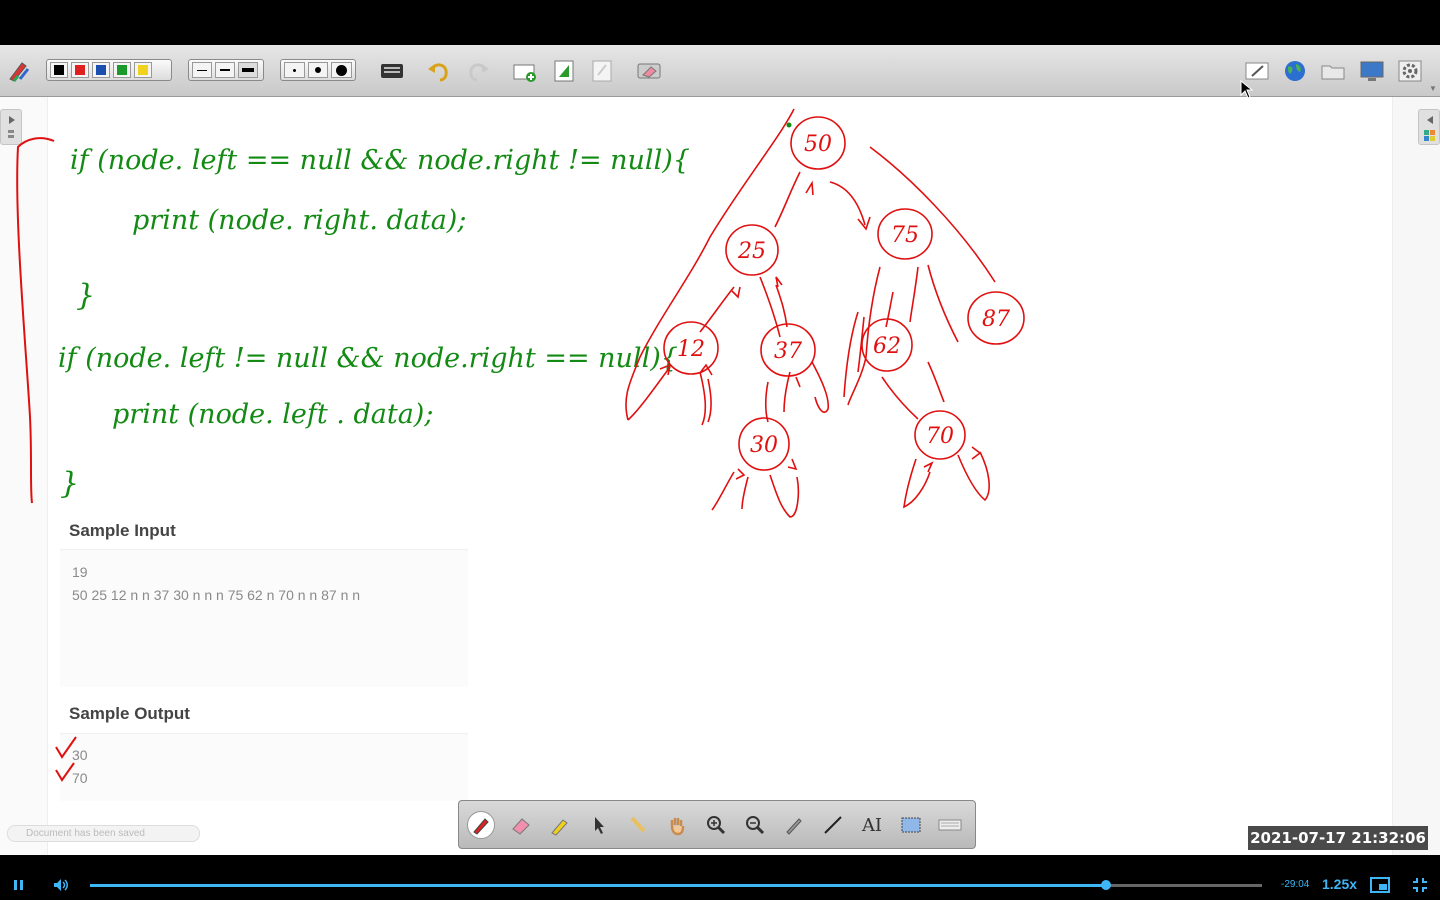 This screenshot has height=900, width=1440. What do you see at coordinates (35, 320) in the screenshot?
I see `left-bracket-stroke` at bounding box center [35, 320].